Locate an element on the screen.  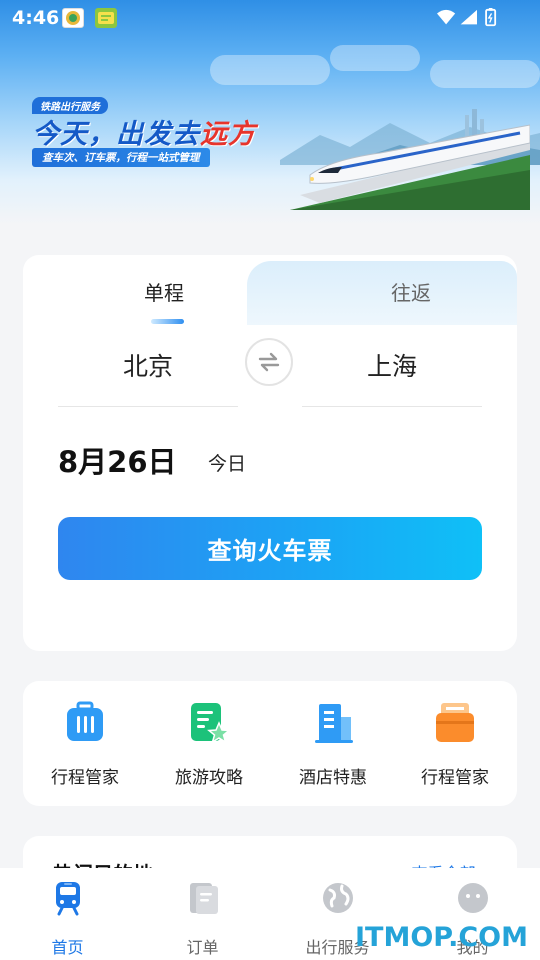
profile-icon is located at coordinates (472, 898).